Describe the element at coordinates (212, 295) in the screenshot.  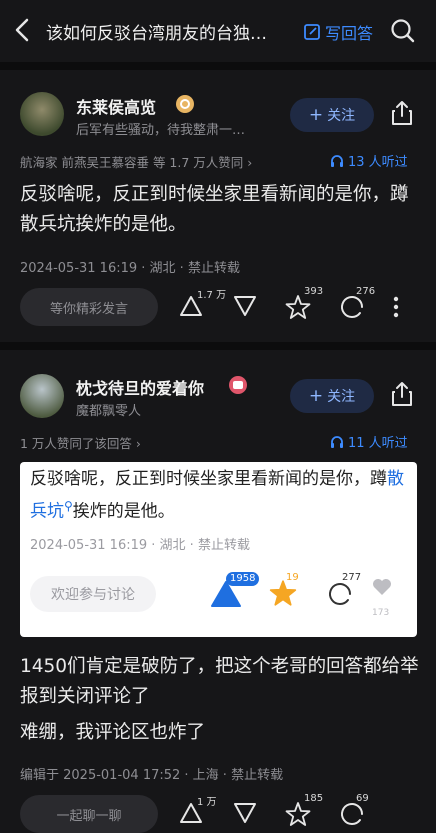
I see `upvote-count: 1.7 万` at that location.